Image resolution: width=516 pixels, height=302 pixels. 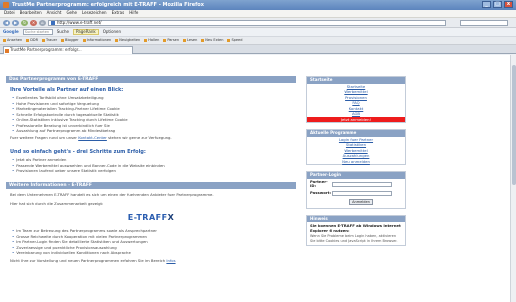 I want to click on bookmark-item: Lesen, so click(x=190, y=40).